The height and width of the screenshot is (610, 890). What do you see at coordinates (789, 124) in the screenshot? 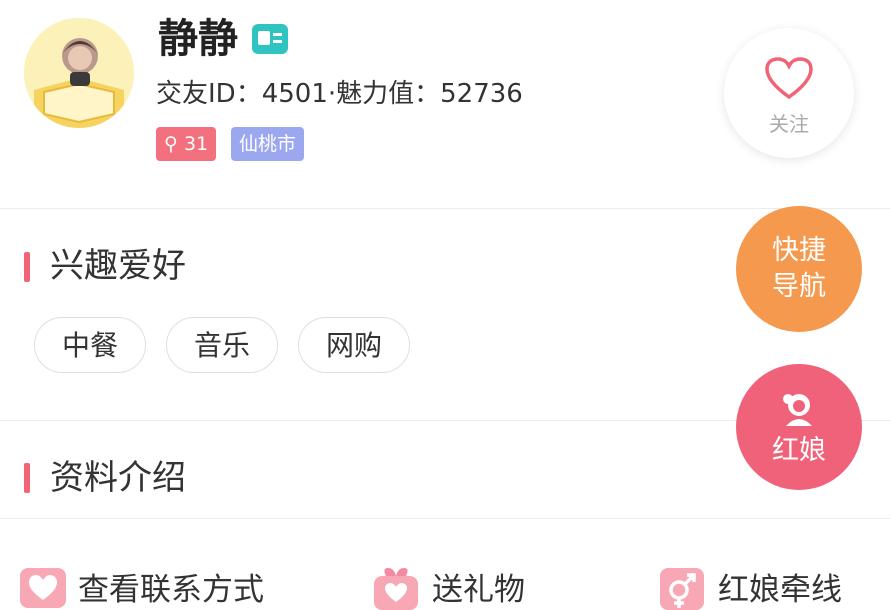
I see `follow-label: 关注` at bounding box center [789, 124].